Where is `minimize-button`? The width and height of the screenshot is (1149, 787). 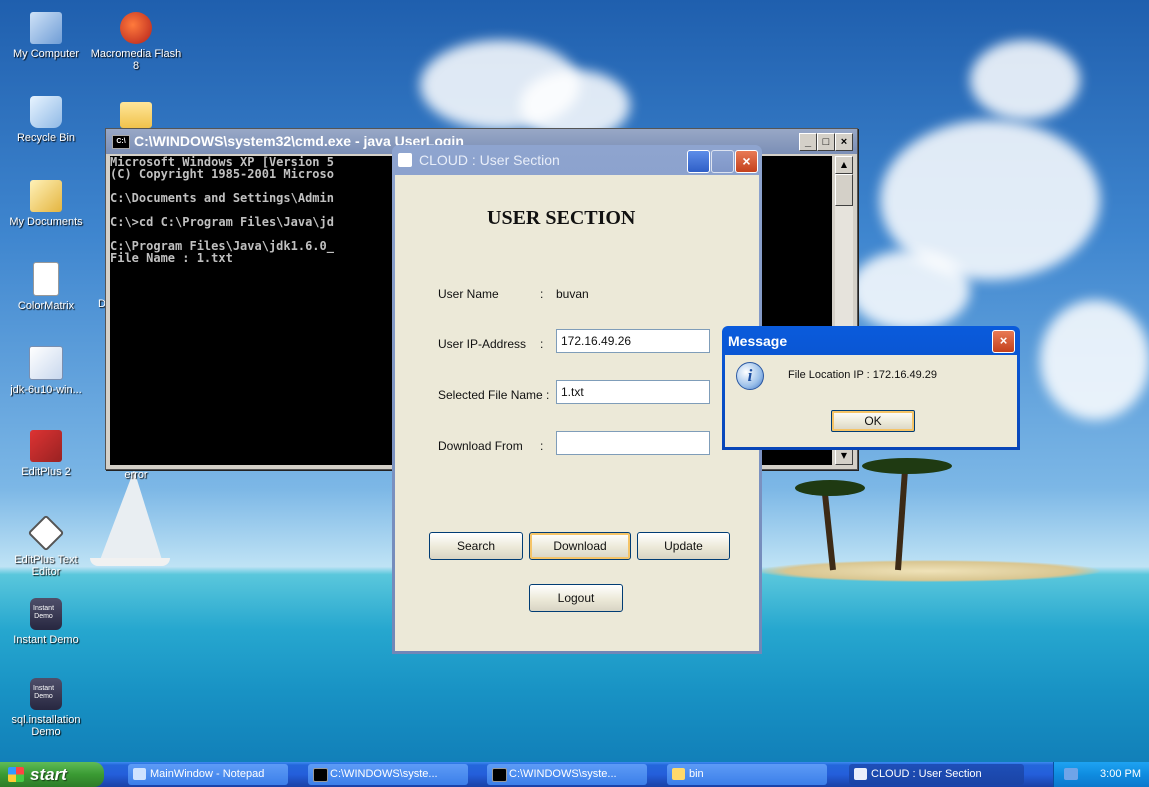
minimize-button is located at coordinates (698, 161).